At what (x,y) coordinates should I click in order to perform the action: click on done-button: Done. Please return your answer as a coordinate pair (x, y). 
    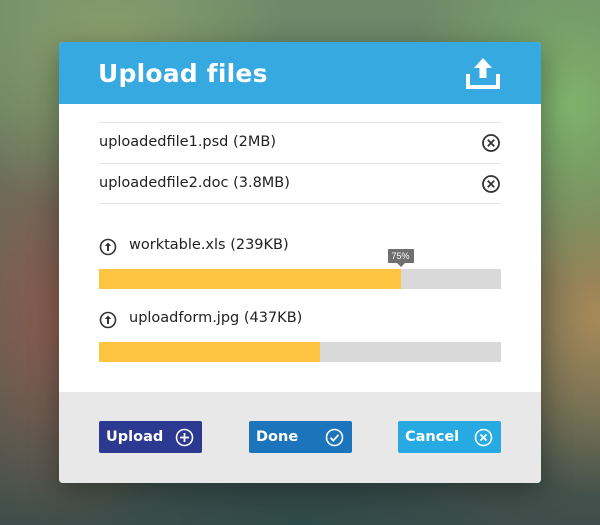
    Looking at the image, I should click on (300, 437).